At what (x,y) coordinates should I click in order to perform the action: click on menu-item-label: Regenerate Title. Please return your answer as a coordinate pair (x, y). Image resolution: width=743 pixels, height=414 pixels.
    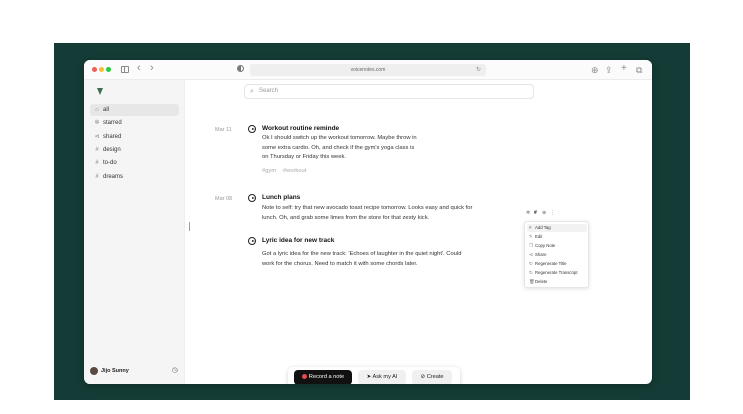
    Looking at the image, I should click on (551, 263).